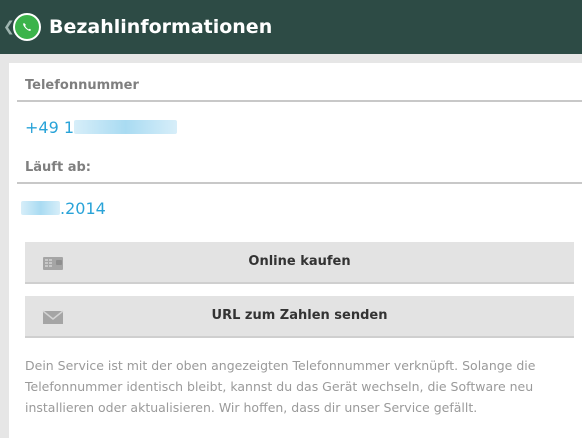 Image resolution: width=582 pixels, height=438 pixels. I want to click on up-navigation-button: ❮, so click(20, 27).